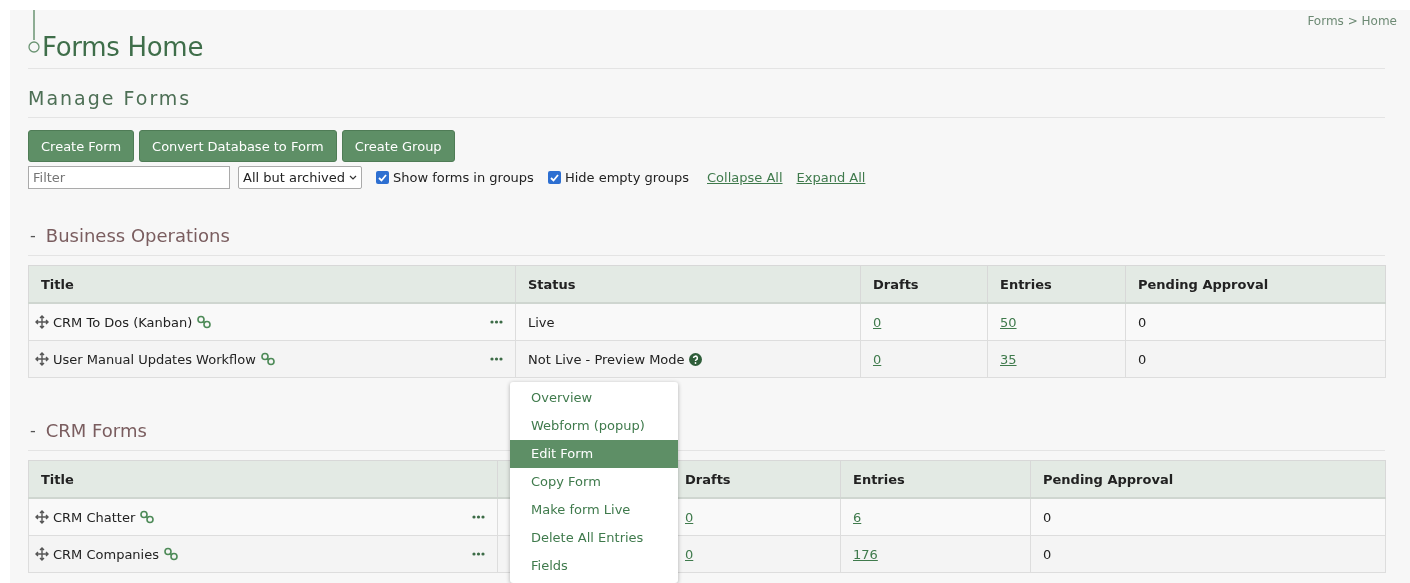 Image resolution: width=1410 pixels, height=583 pixels. Describe the element at coordinates (594, 566) in the screenshot. I see `menu-item: Fields` at that location.